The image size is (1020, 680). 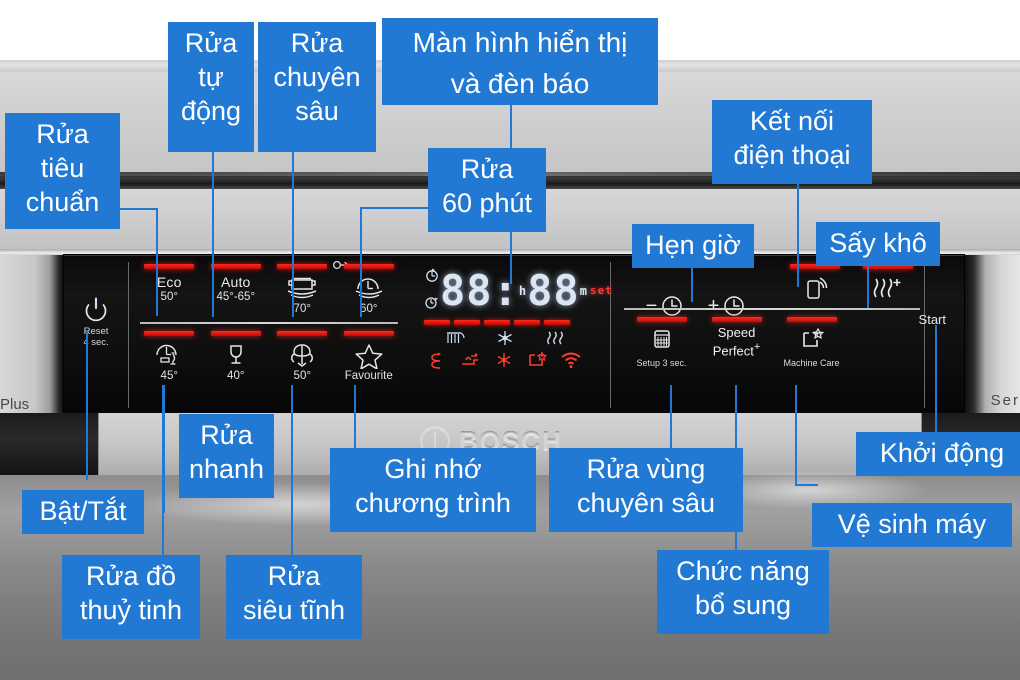 I want to click on lcd-time-readout: 88:h88m set, so click(x=526, y=291).